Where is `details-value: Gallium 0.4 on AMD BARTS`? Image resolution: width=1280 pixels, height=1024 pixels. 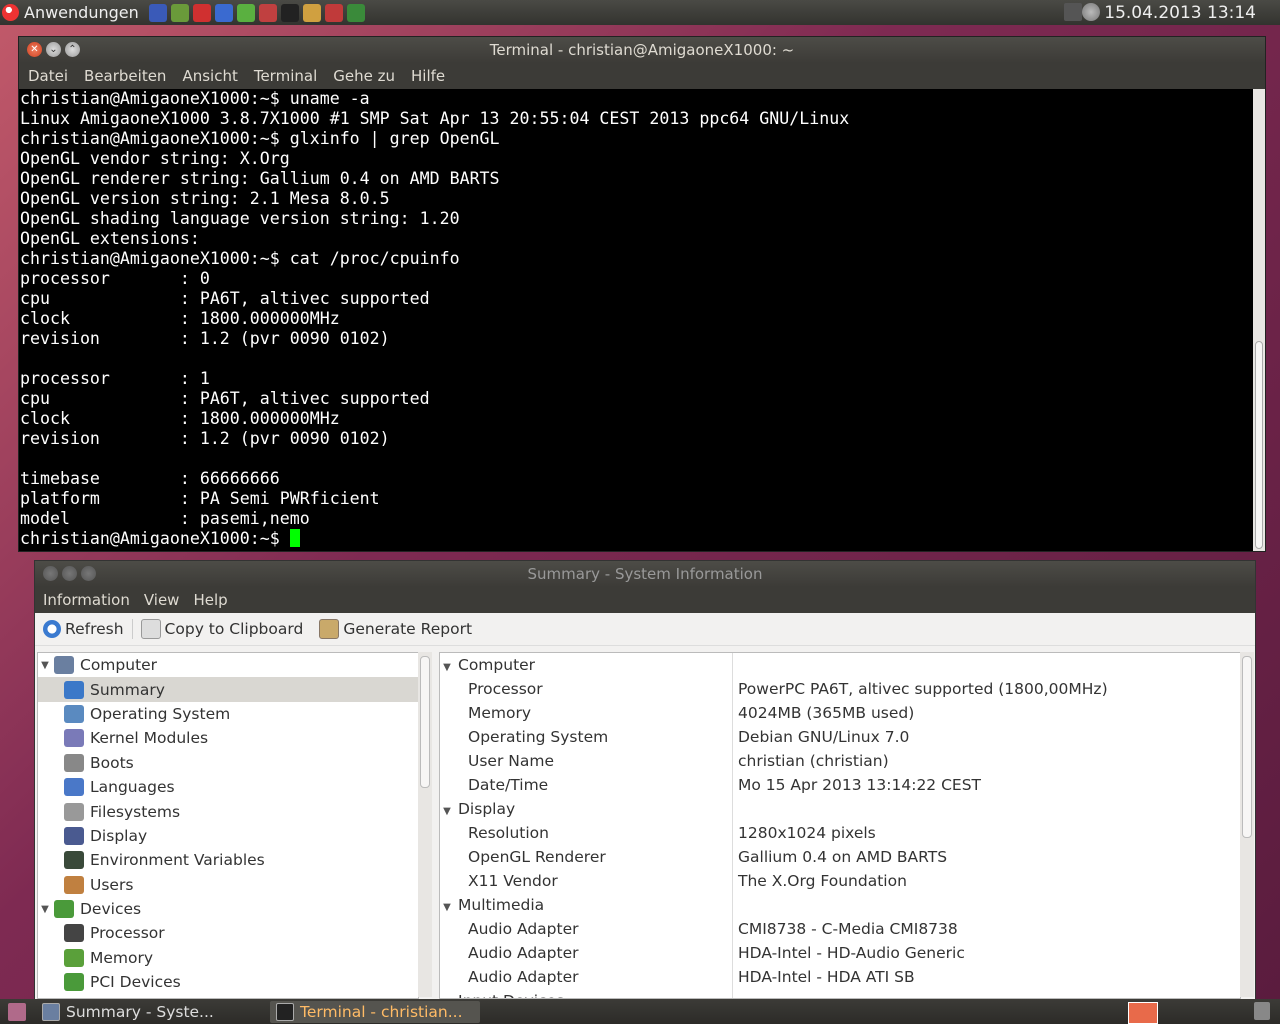 details-value: Gallium 0.4 on AMD BARTS is located at coordinates (843, 857).